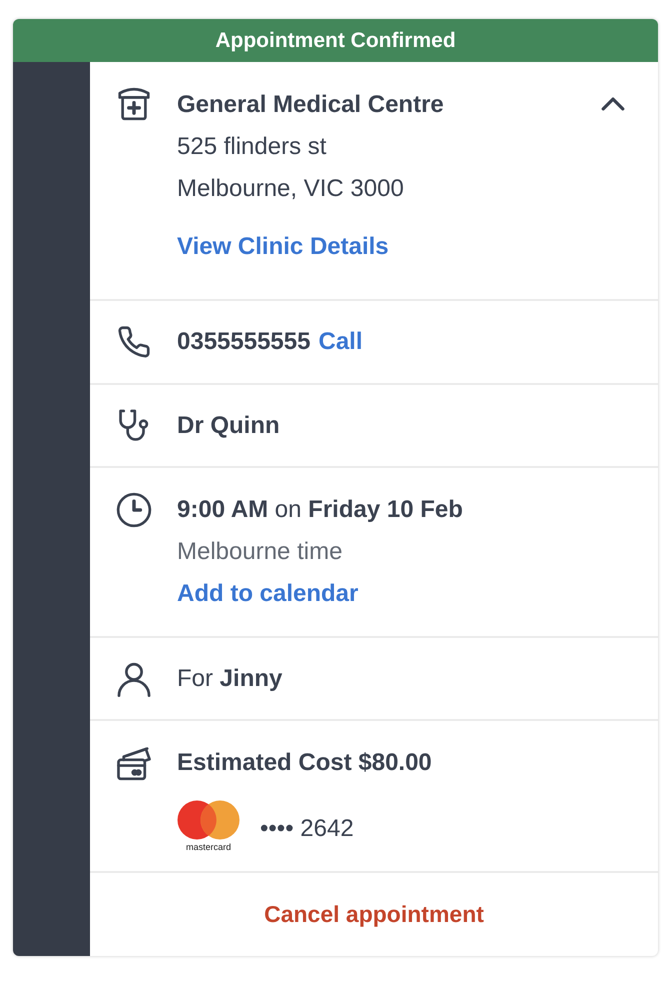 This screenshot has width=672, height=982. I want to click on phone-number: 0355555555, so click(243, 342).